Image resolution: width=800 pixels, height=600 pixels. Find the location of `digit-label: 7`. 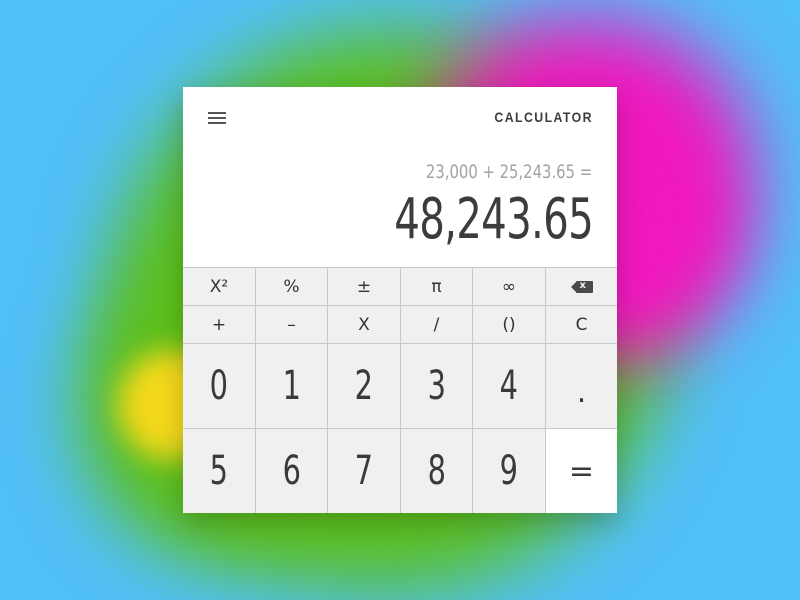

digit-label: 7 is located at coordinates (364, 471).